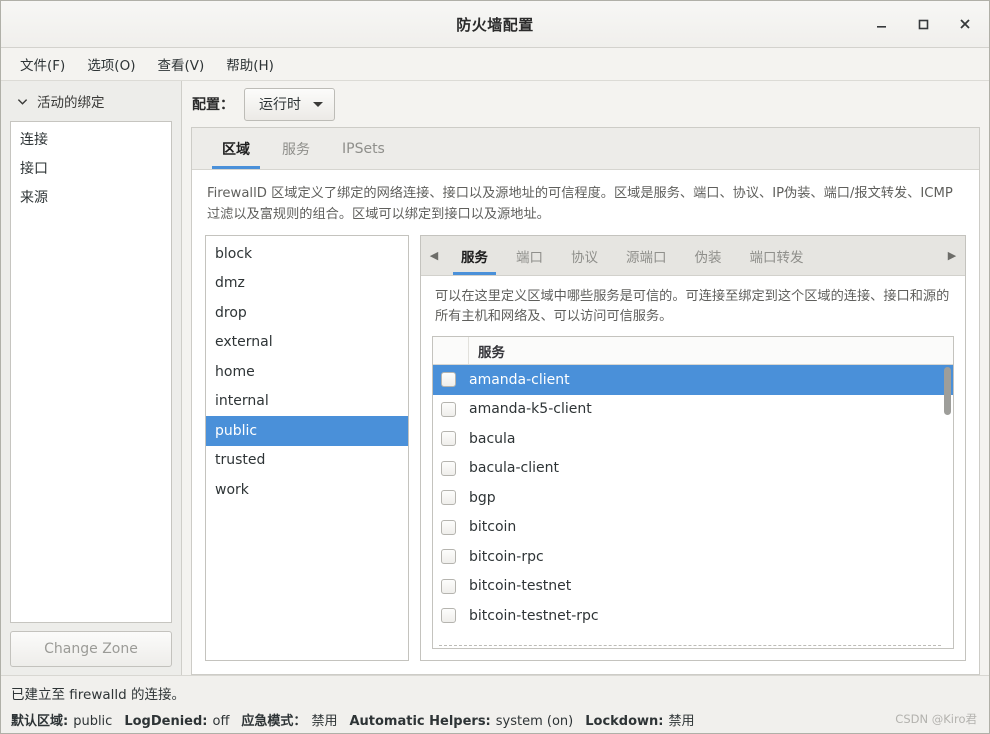  What do you see at coordinates (492, 438) in the screenshot?
I see `service-label: bacula` at bounding box center [492, 438].